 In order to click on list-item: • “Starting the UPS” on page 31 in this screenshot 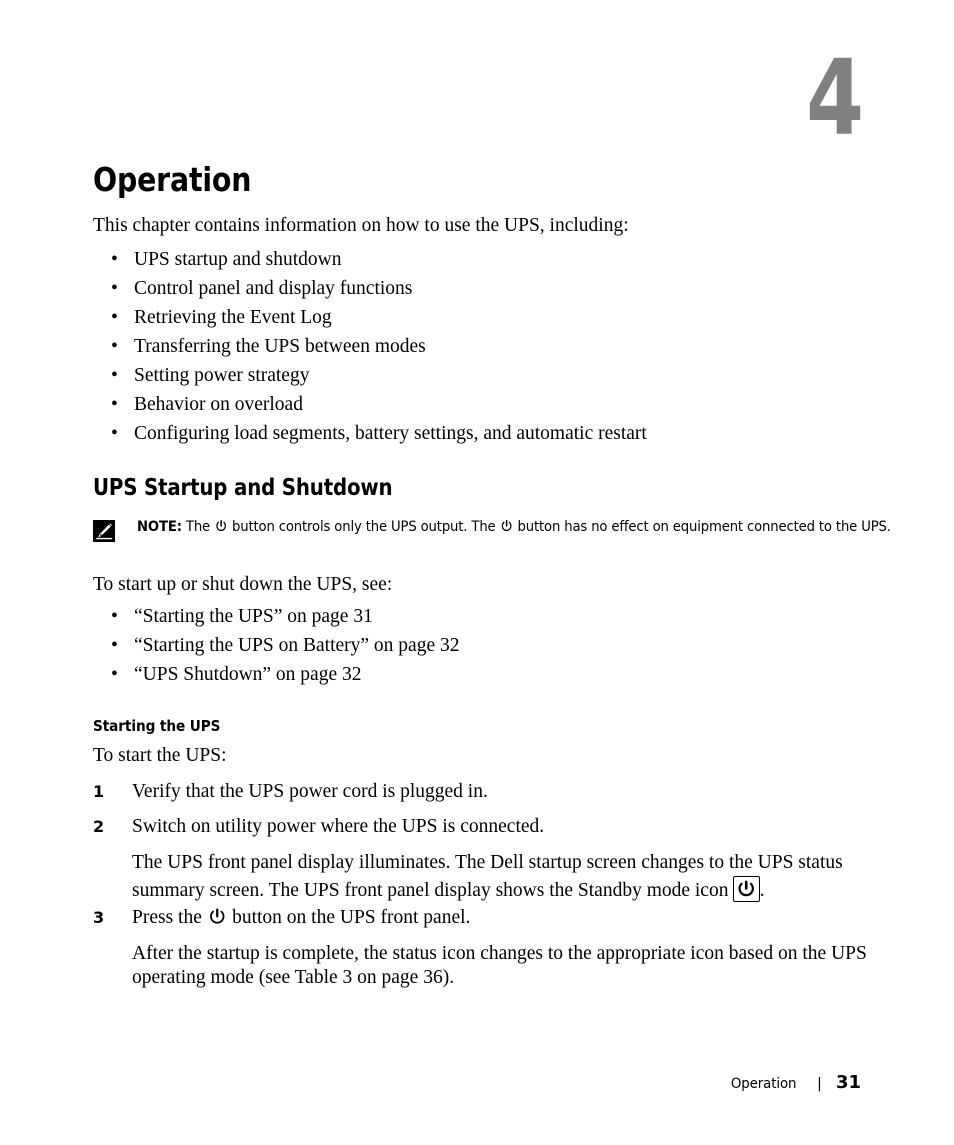, I will do `click(276, 616)`.